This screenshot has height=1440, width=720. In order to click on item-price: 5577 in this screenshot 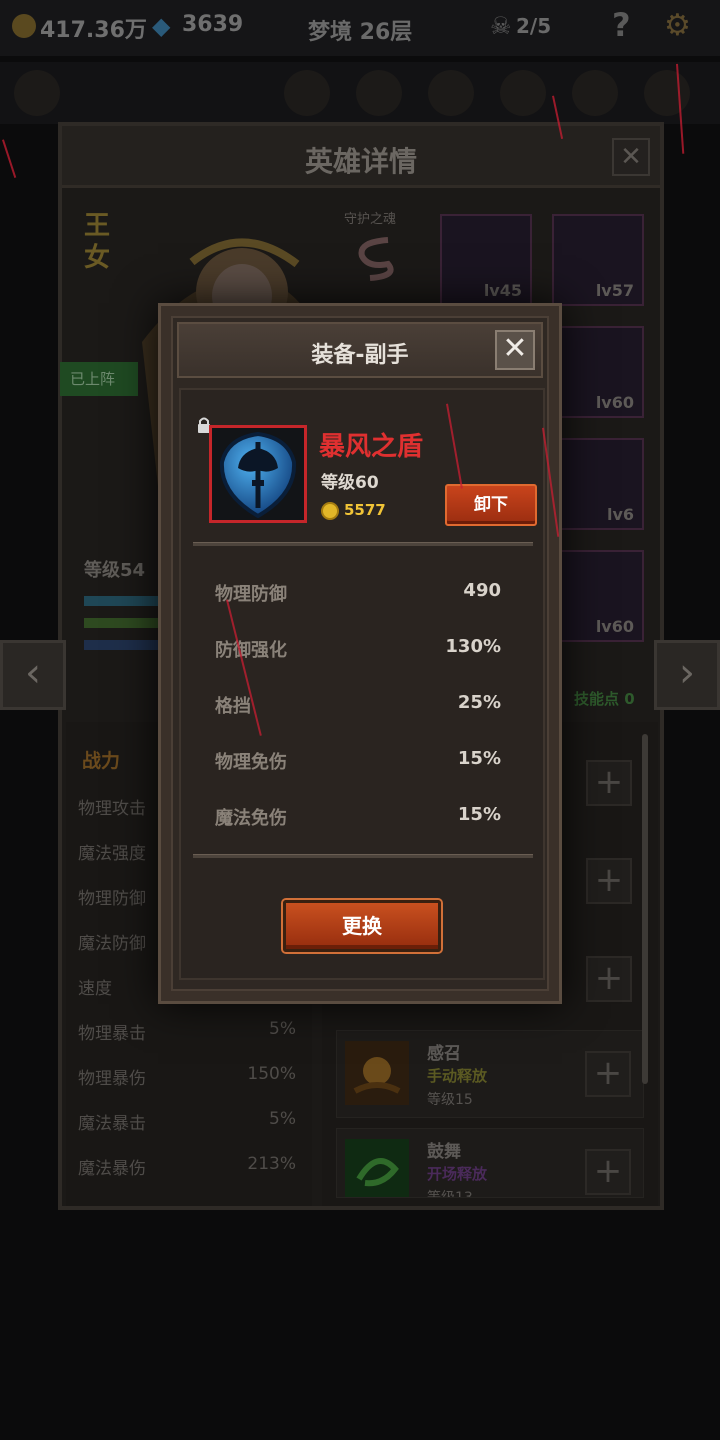, I will do `click(365, 510)`.